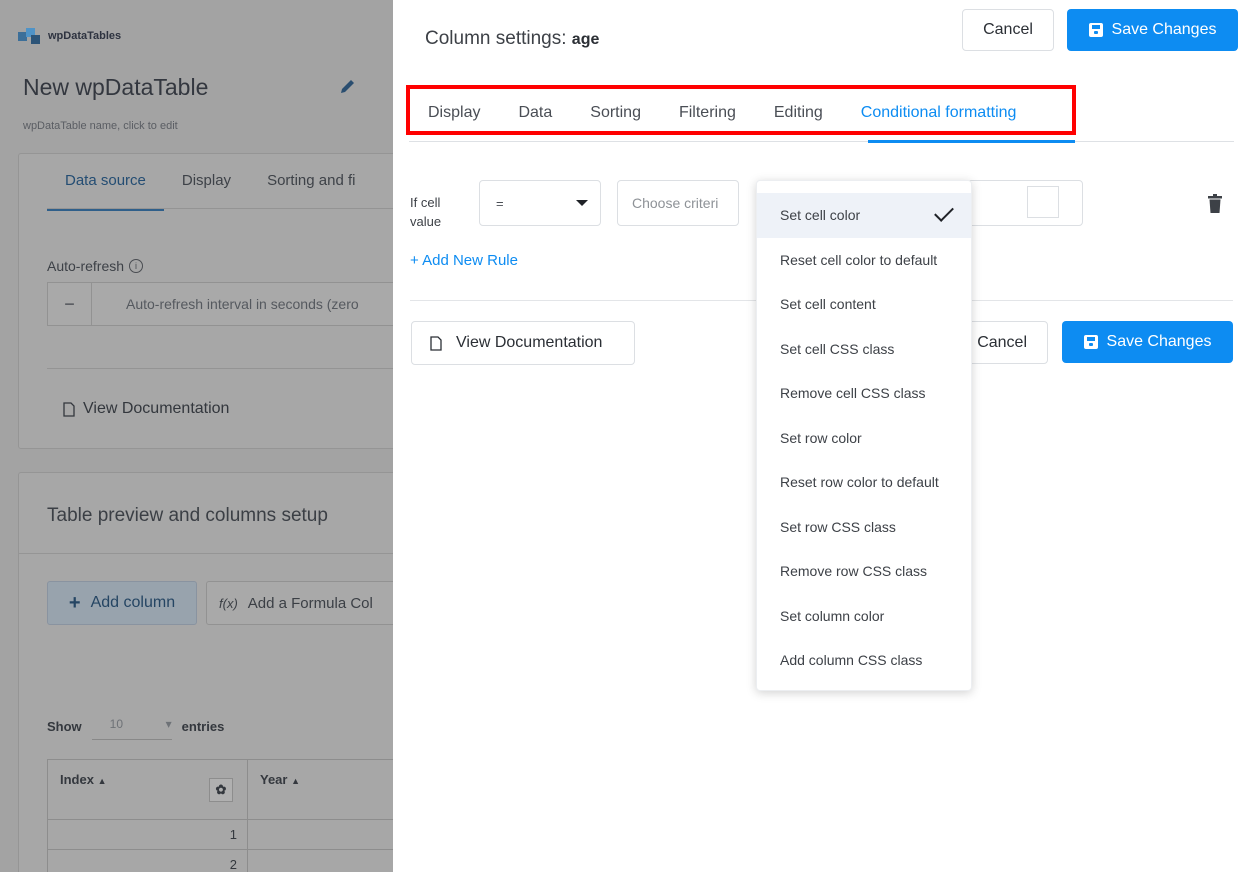 This screenshot has width=1250, height=872. What do you see at coordinates (1147, 342) in the screenshot?
I see `bottom-save-changes-button: Save Changes` at bounding box center [1147, 342].